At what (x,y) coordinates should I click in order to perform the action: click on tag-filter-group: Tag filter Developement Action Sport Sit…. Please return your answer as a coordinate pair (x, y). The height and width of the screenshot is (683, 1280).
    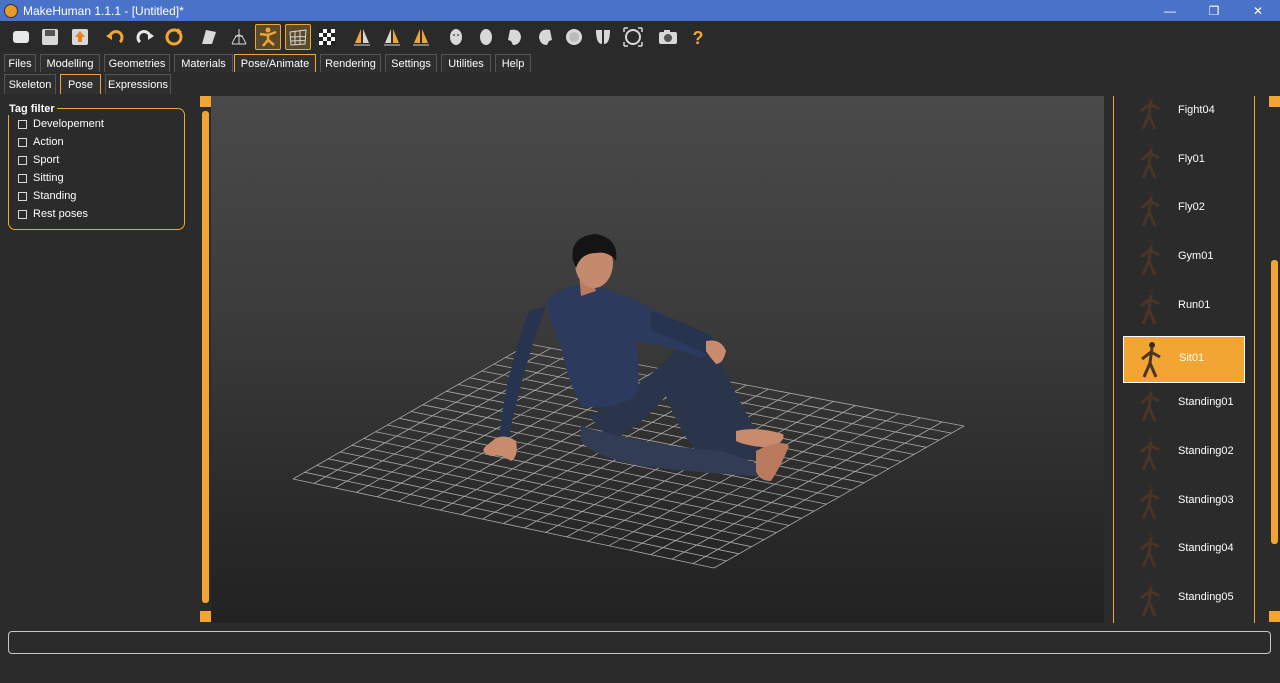
    Looking at the image, I should click on (96, 166).